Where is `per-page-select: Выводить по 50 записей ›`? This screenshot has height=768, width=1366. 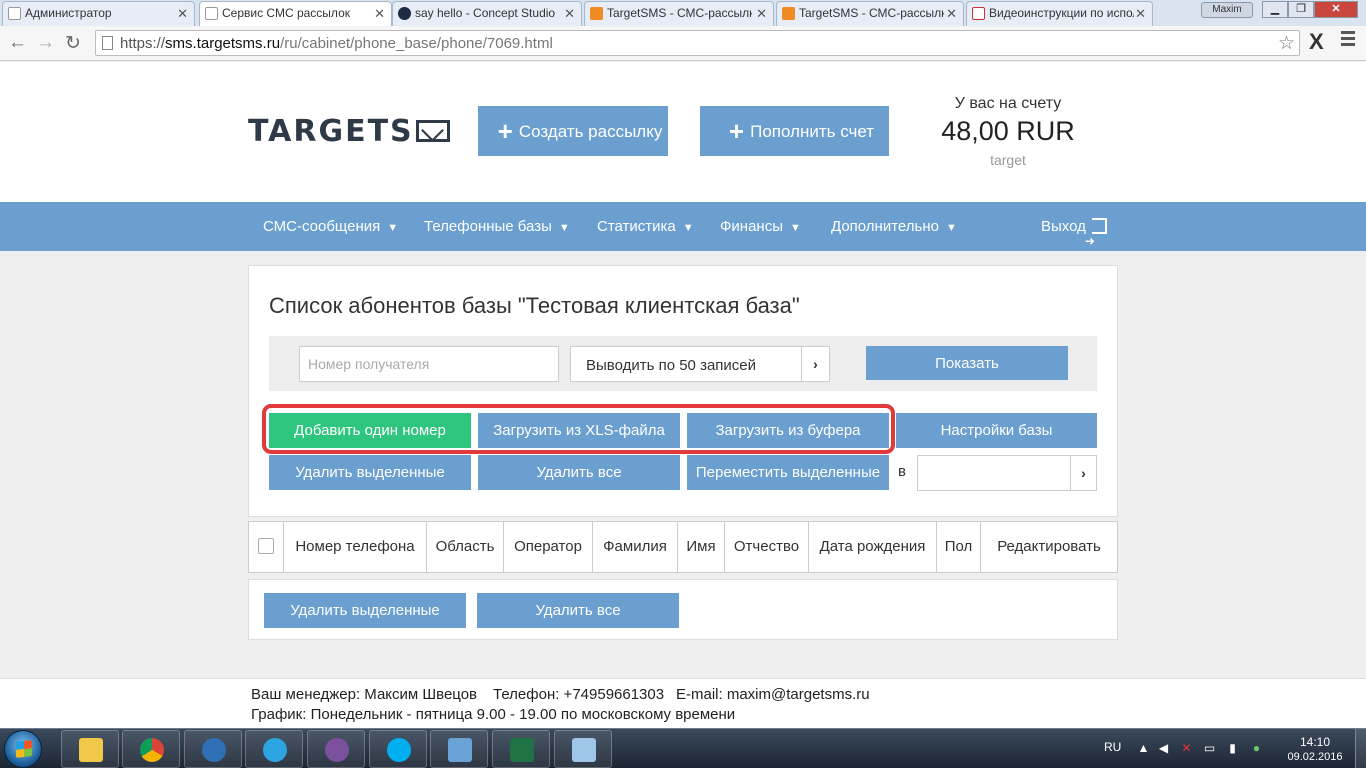
per-page-select: Выводить по 50 записей › is located at coordinates (700, 364).